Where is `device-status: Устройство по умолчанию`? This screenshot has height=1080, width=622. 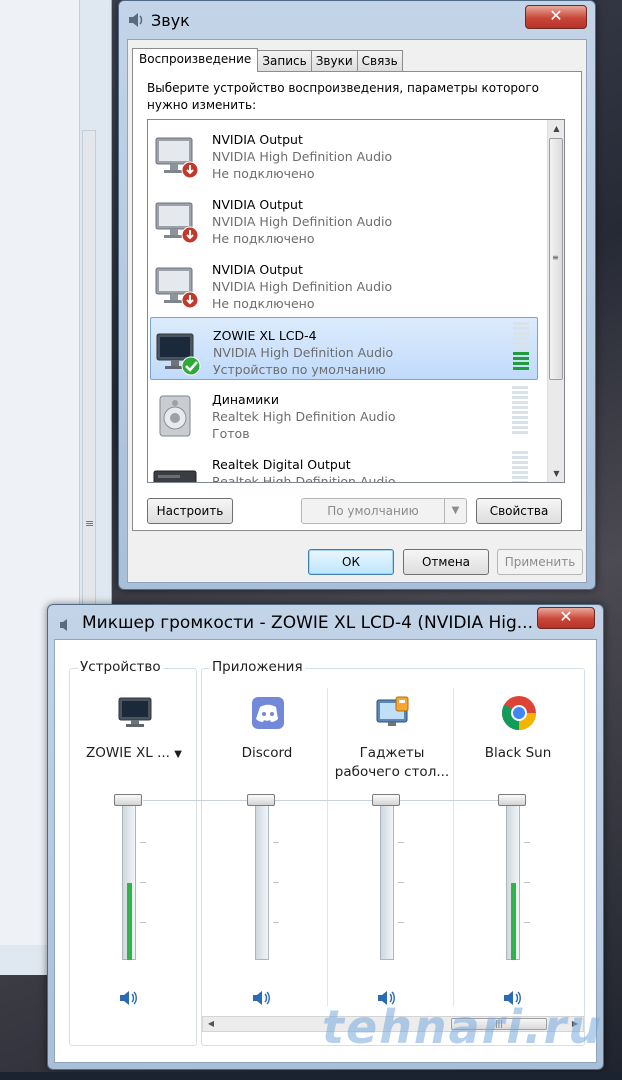
device-status: Устройство по умолчанию is located at coordinates (299, 369).